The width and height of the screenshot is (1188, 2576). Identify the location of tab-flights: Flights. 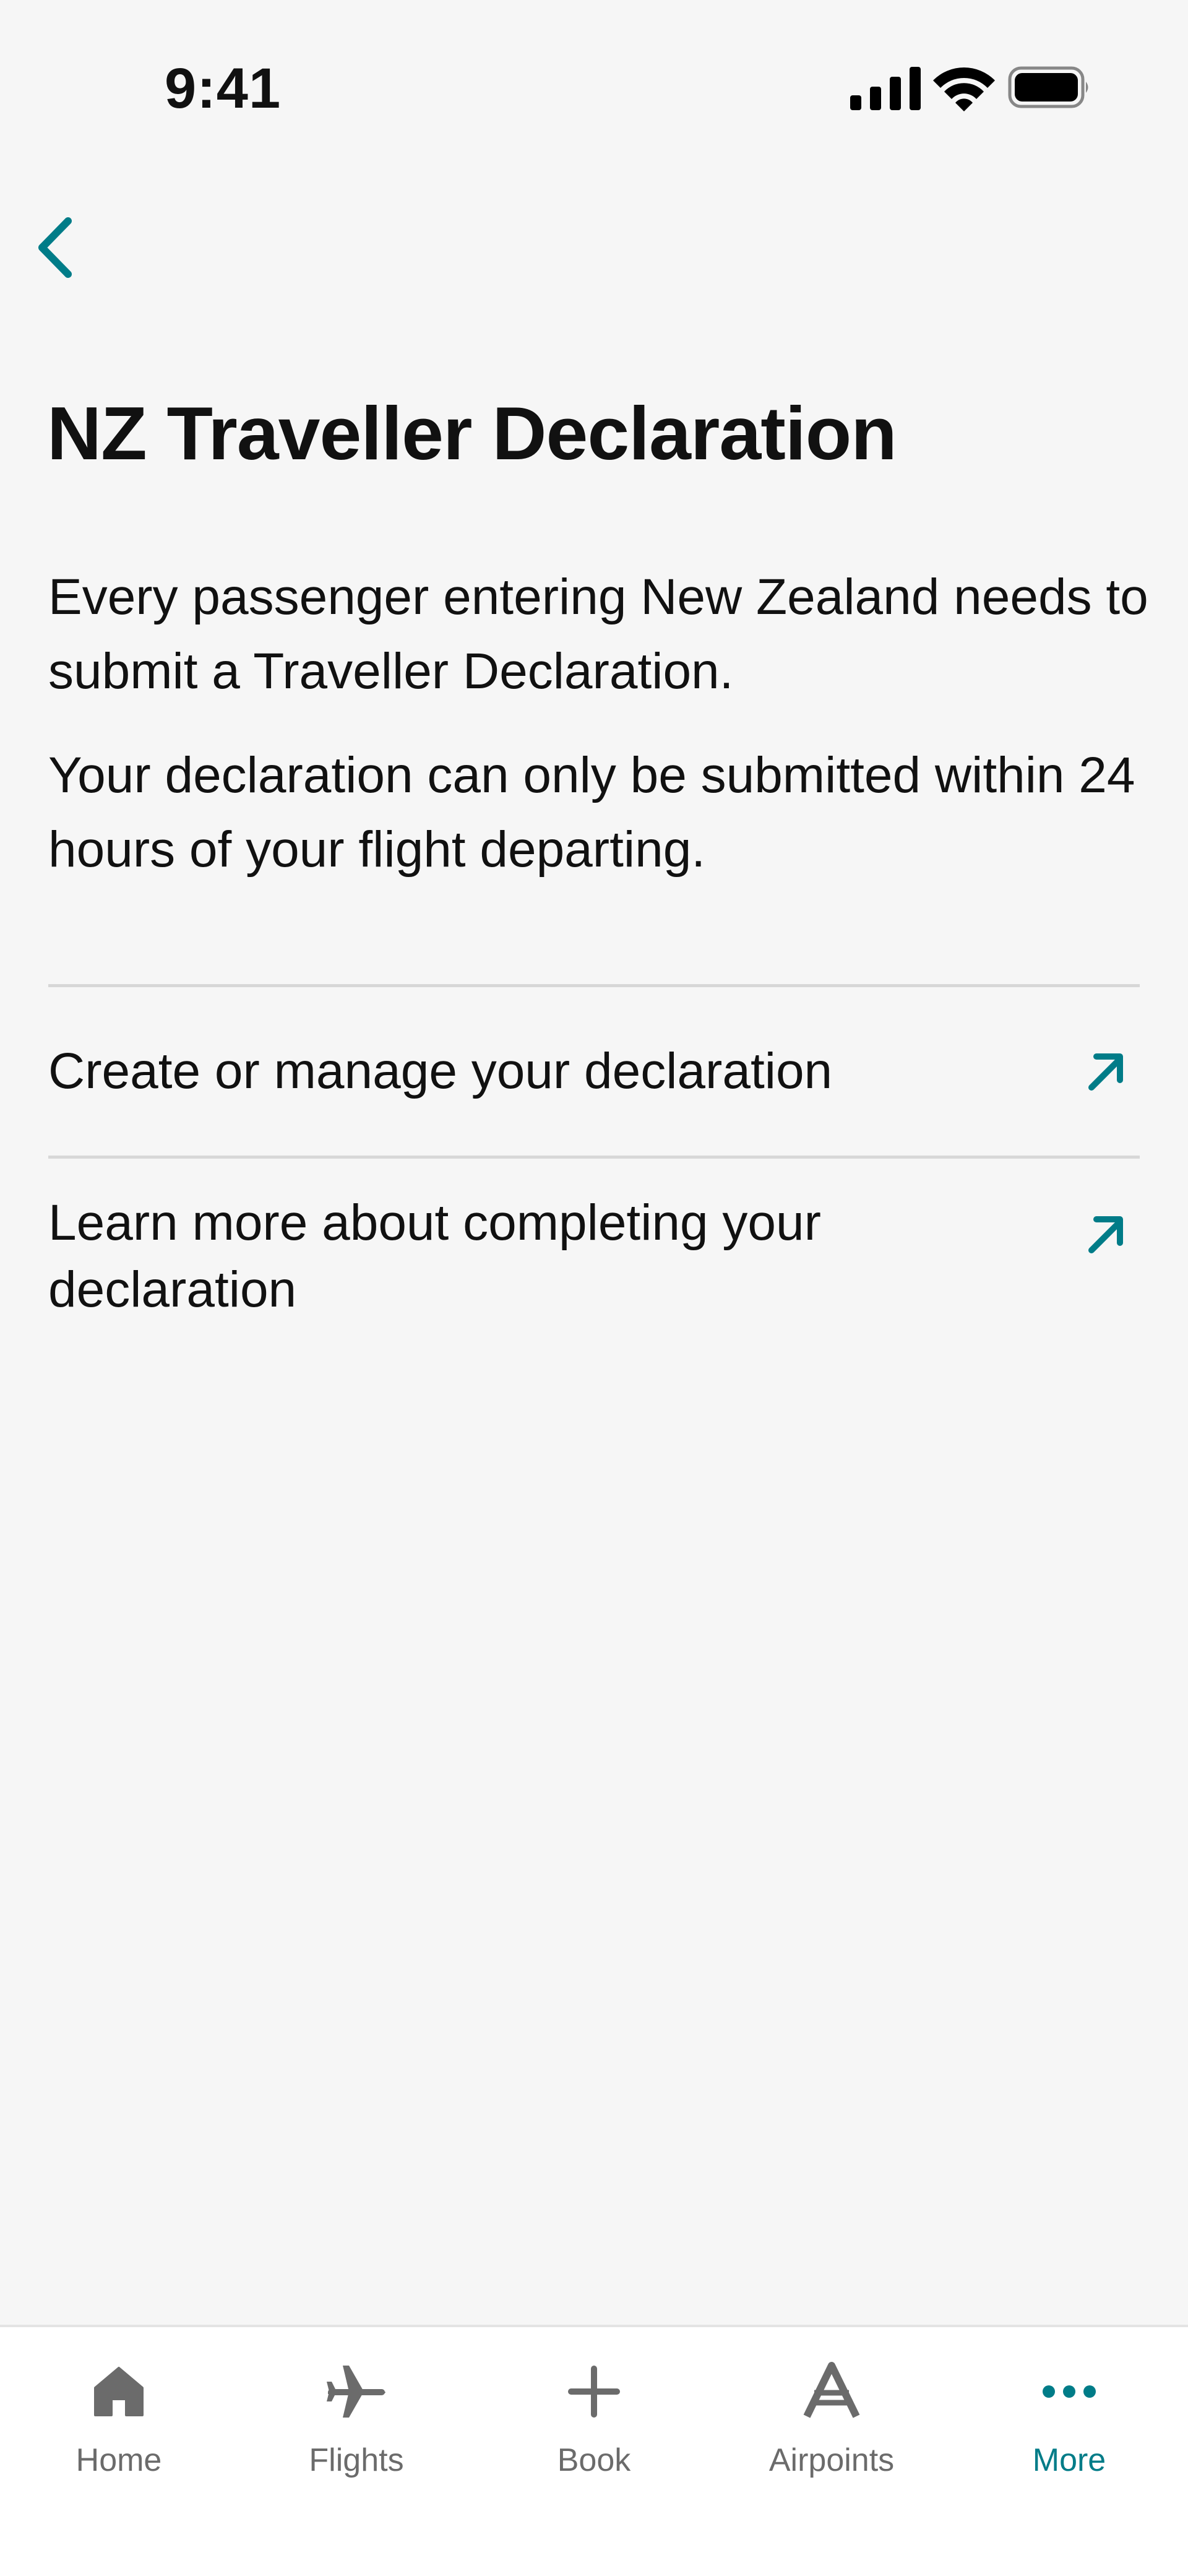
(356, 2410).